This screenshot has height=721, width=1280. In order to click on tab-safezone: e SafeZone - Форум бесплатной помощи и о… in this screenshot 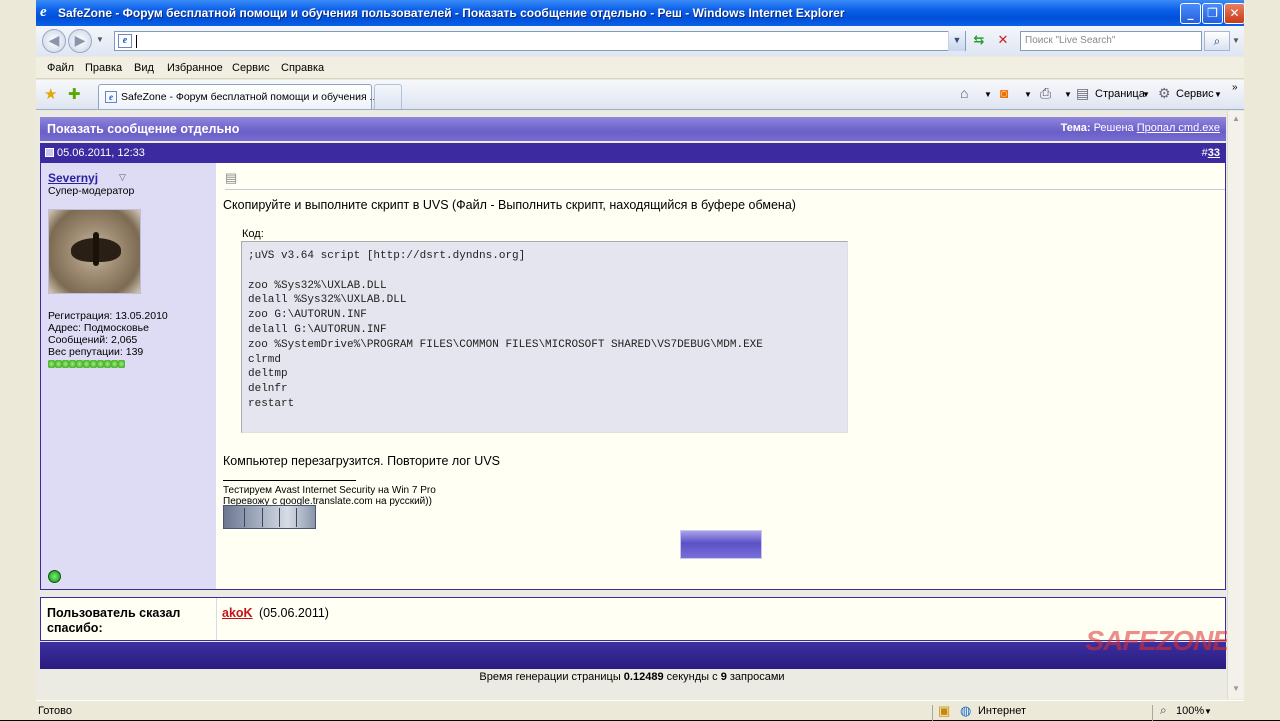, I will do `click(238, 96)`.